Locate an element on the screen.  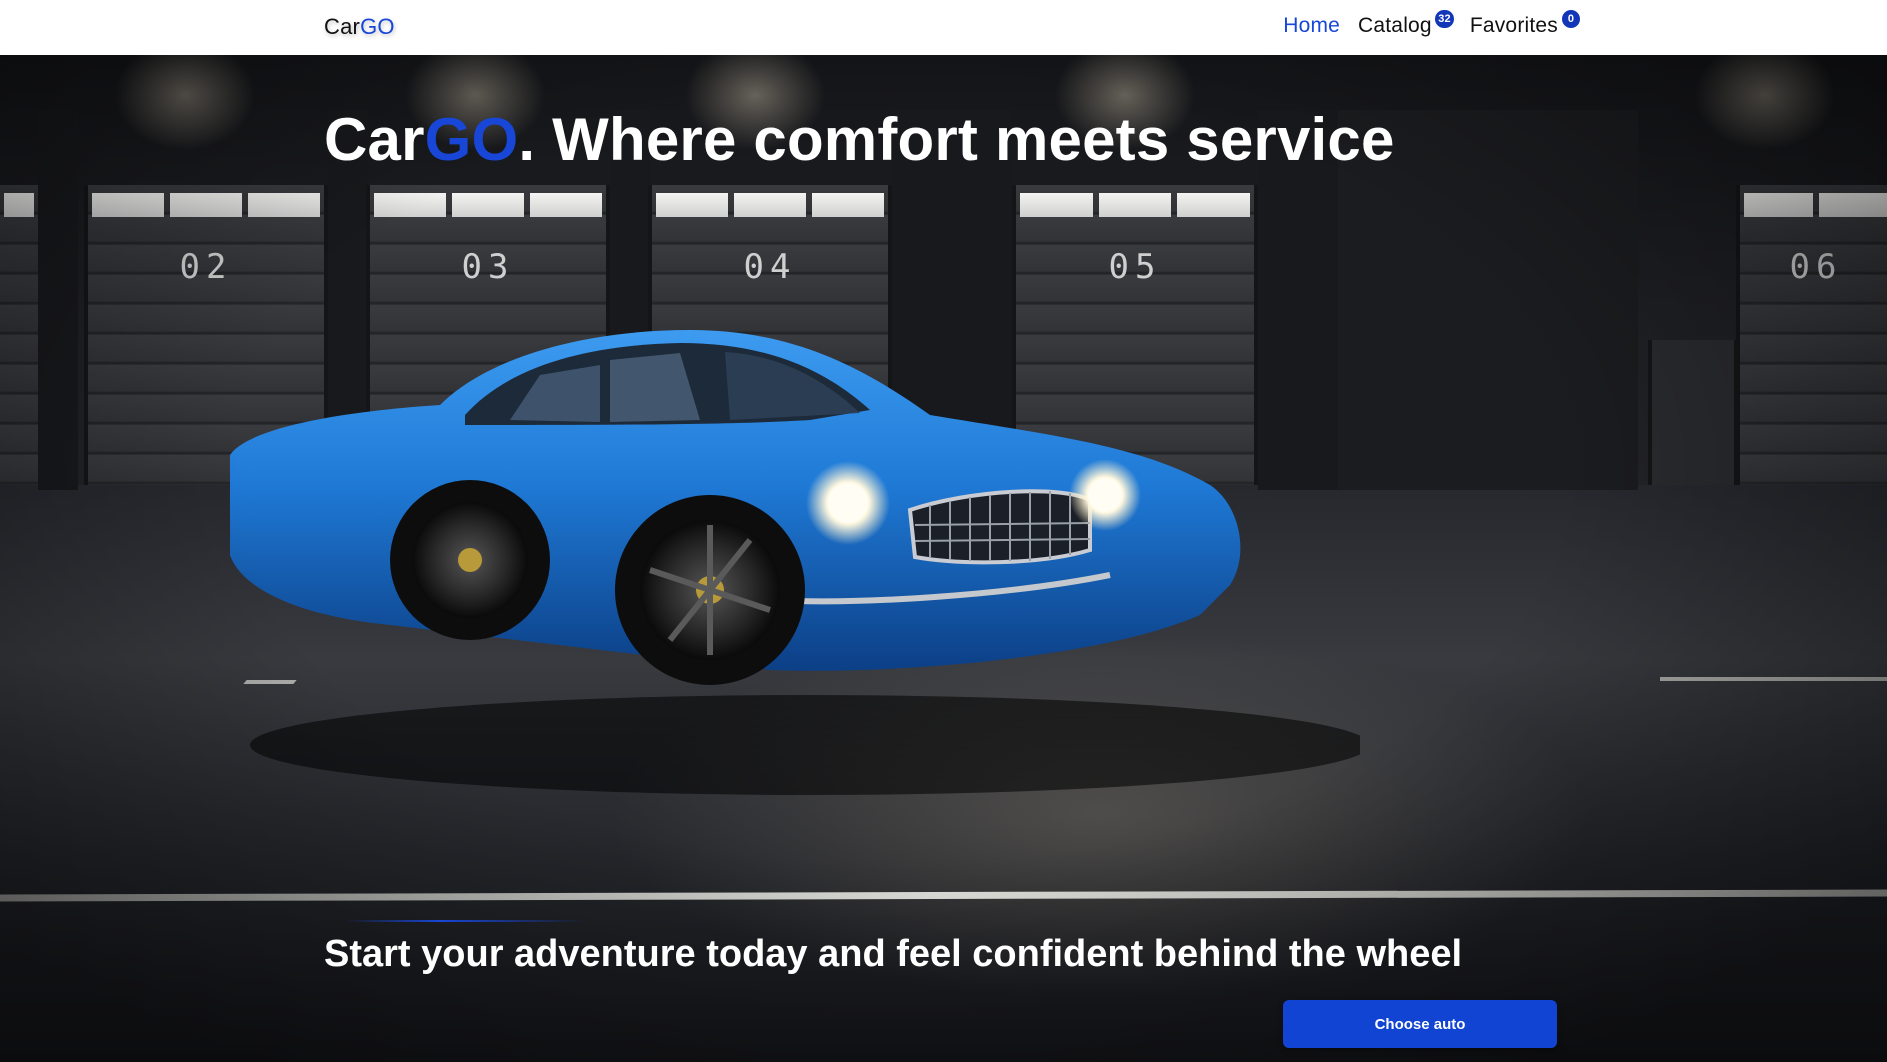
nav-catalog-link: Catalog 32 is located at coordinates (1406, 24).